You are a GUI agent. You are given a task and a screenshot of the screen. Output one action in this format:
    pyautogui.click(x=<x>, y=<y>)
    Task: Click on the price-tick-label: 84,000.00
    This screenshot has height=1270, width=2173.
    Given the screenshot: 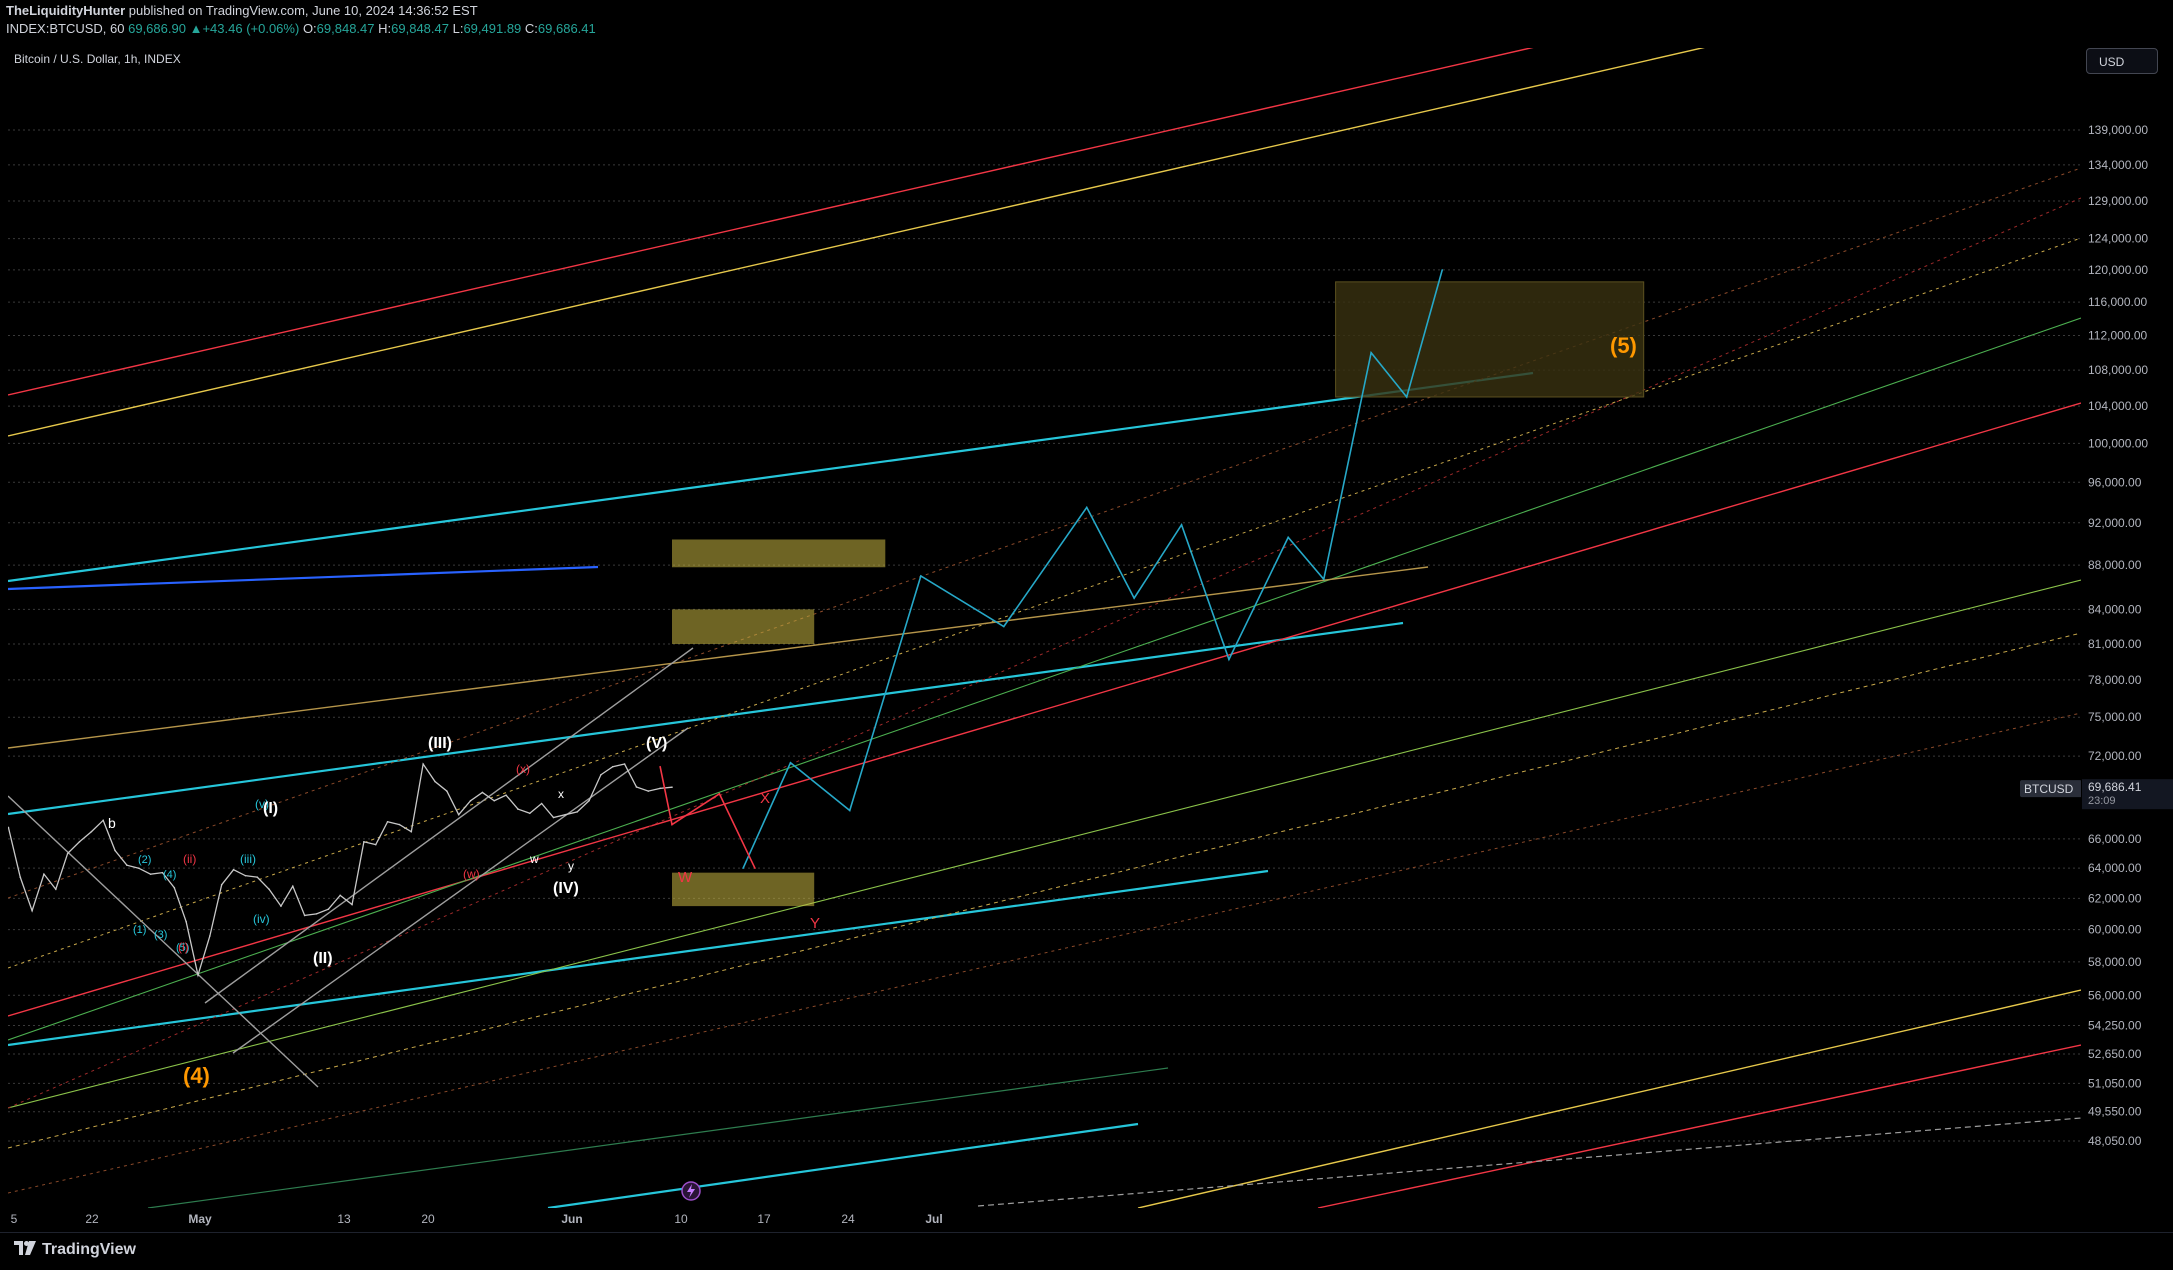 What is the action you would take?
    pyautogui.click(x=2115, y=609)
    